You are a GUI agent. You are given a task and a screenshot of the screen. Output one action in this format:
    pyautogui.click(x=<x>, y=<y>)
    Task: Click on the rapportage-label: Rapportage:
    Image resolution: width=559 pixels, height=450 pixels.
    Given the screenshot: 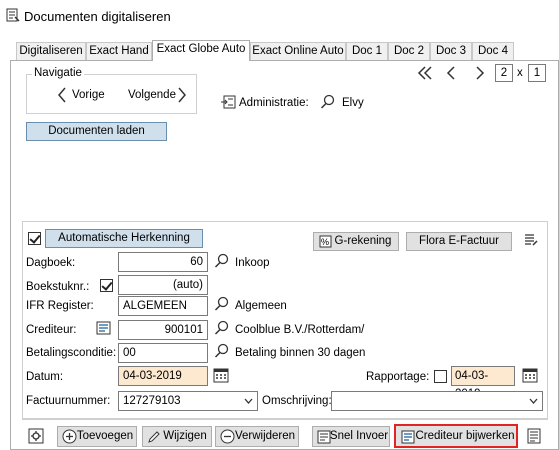 What is the action you would take?
    pyautogui.click(x=398, y=377)
    